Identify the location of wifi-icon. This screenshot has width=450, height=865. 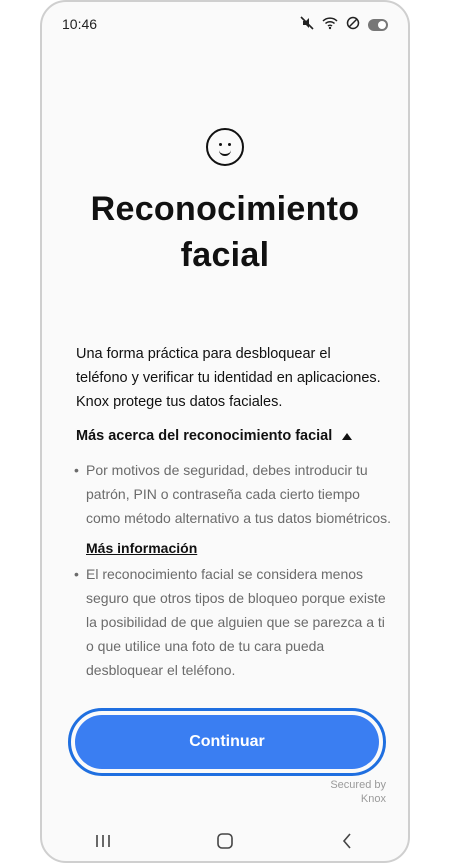
(330, 24).